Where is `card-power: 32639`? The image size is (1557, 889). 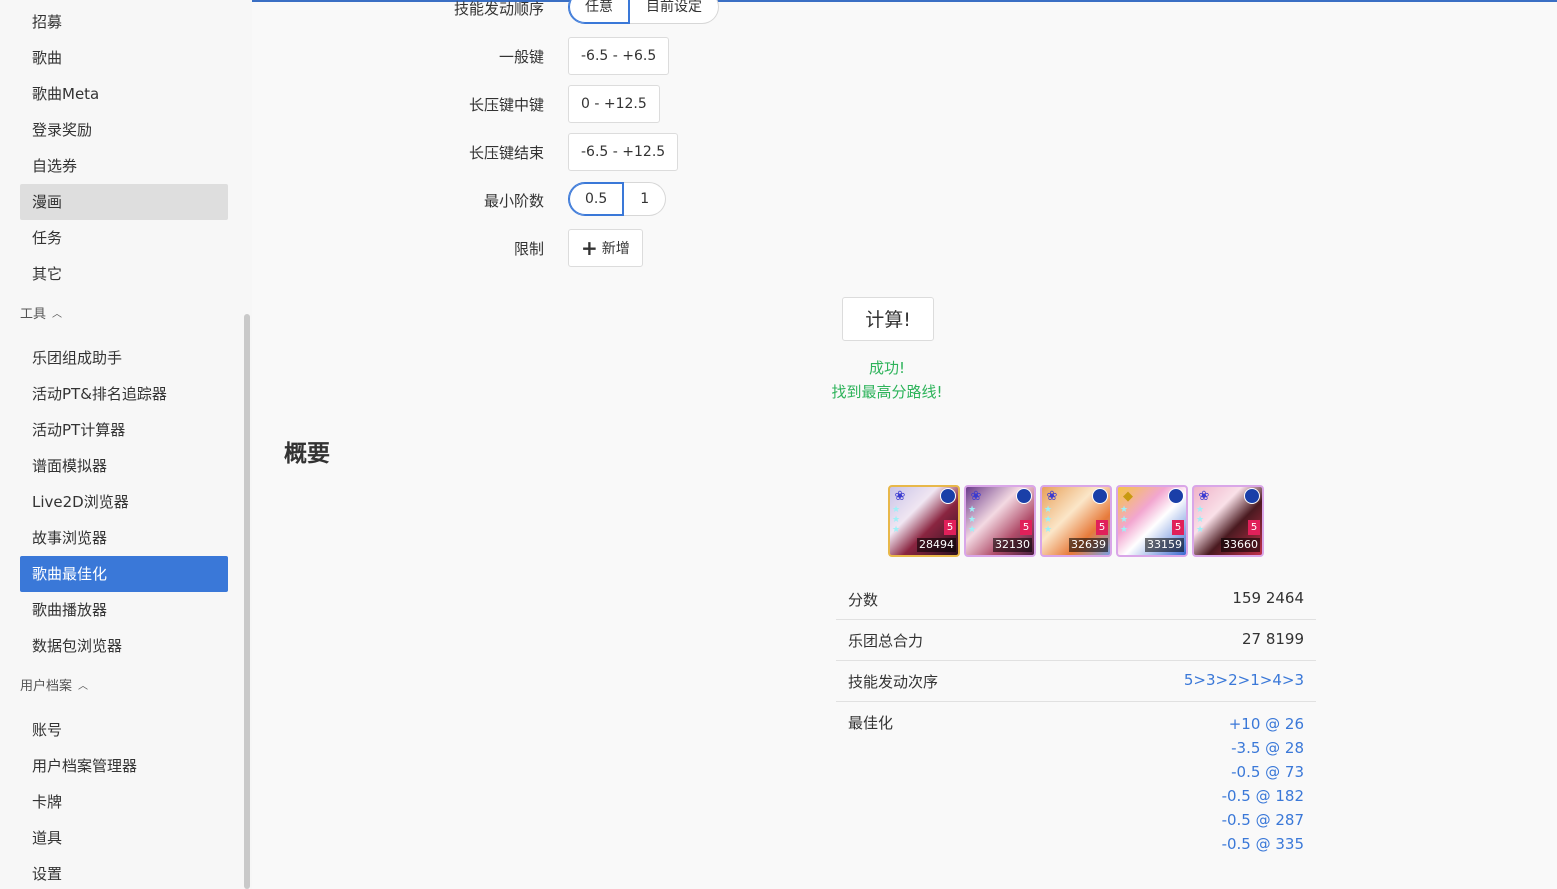
card-power: 32639 is located at coordinates (1088, 545).